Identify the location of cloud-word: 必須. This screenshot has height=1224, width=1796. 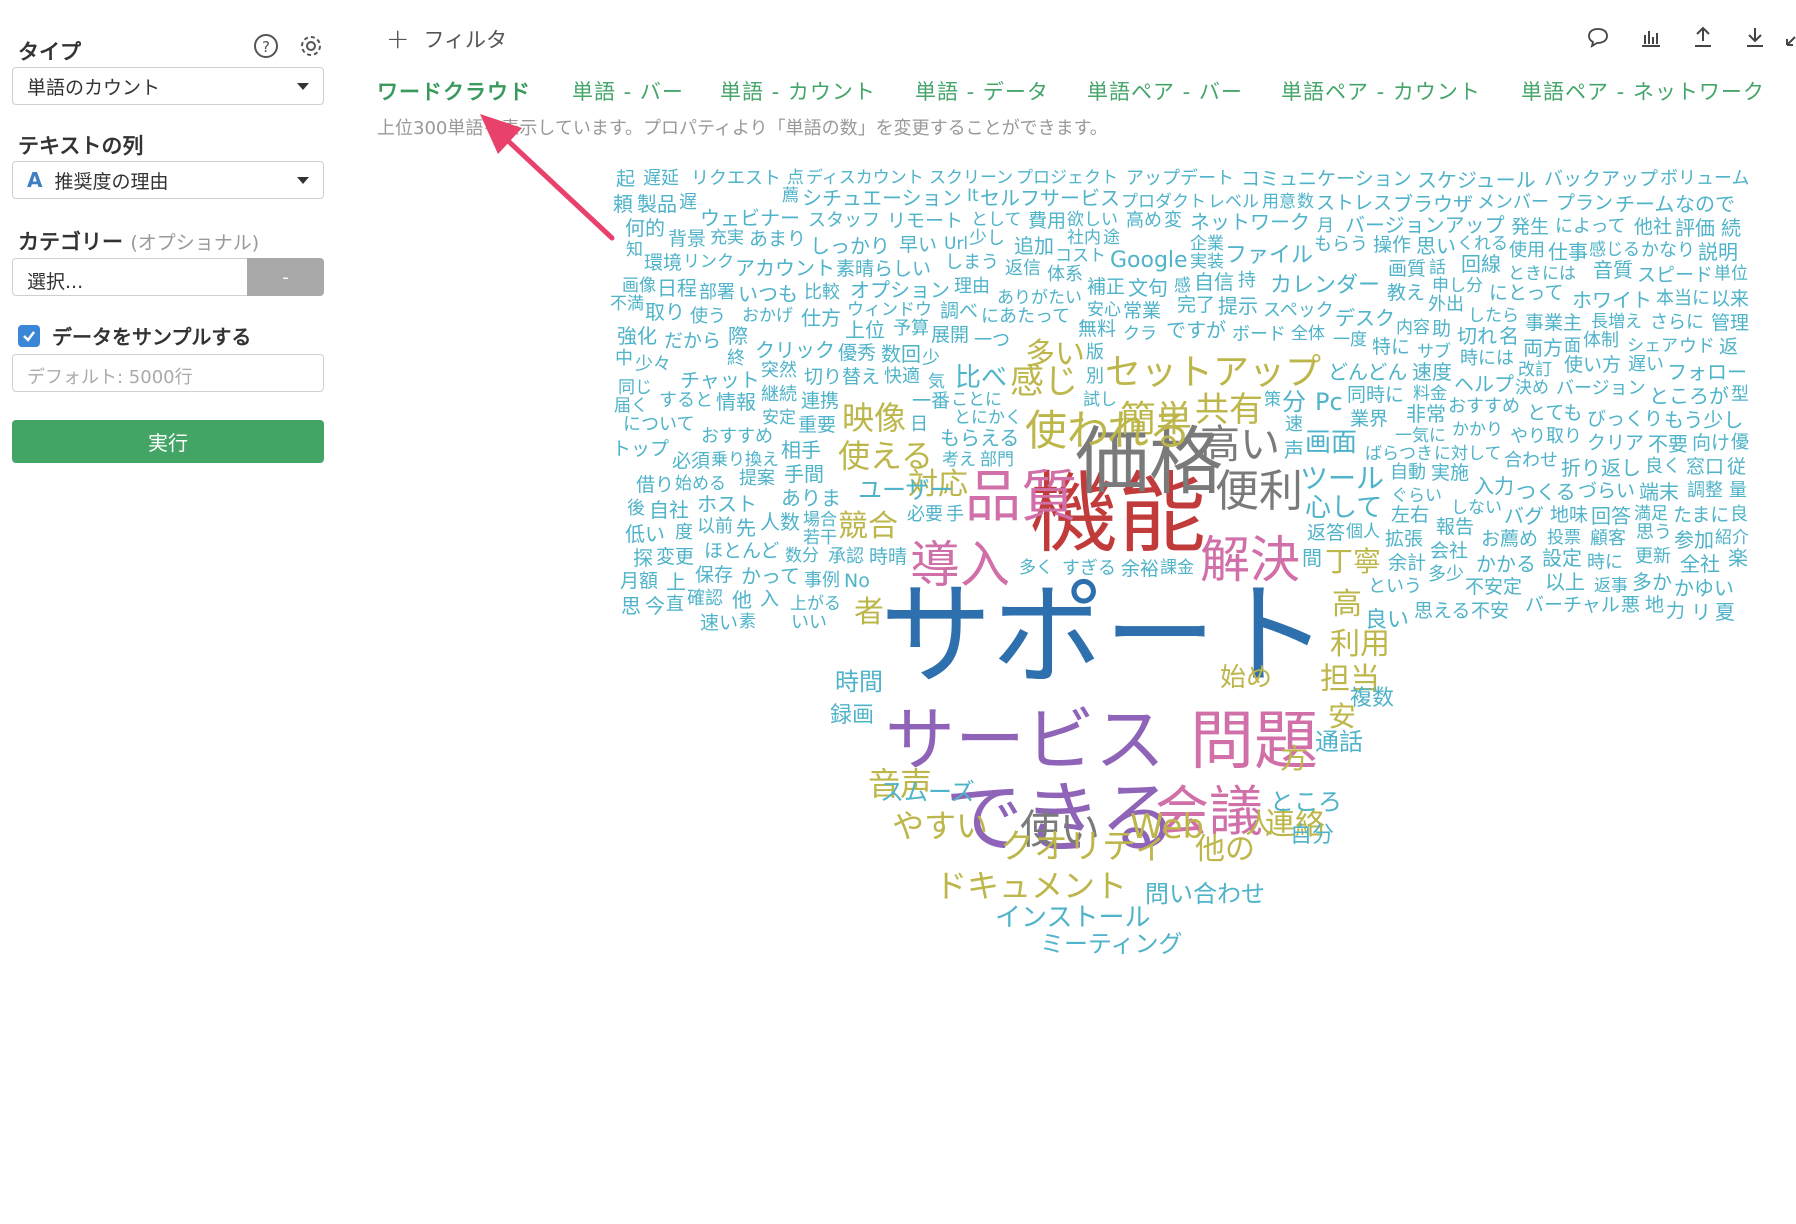
(691, 461).